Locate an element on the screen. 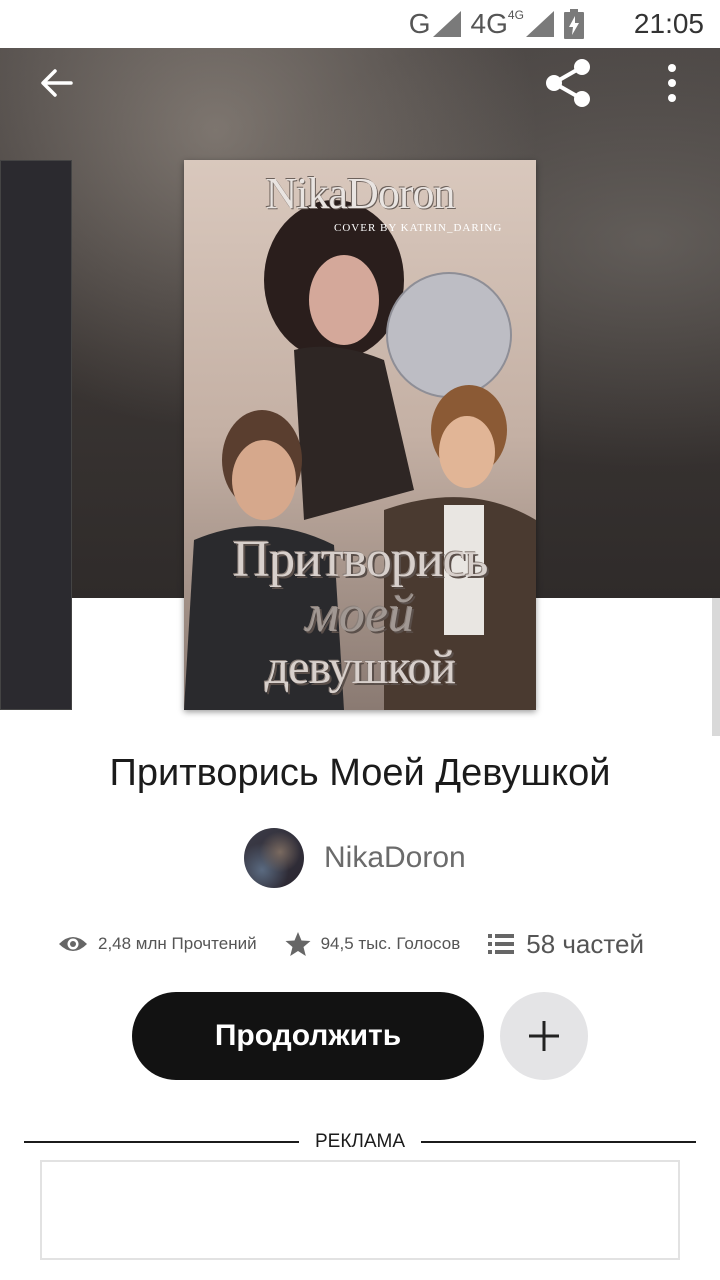 Image resolution: width=720 pixels, height=1280 pixels. author-link: NikaDoron is located at coordinates (355, 858).